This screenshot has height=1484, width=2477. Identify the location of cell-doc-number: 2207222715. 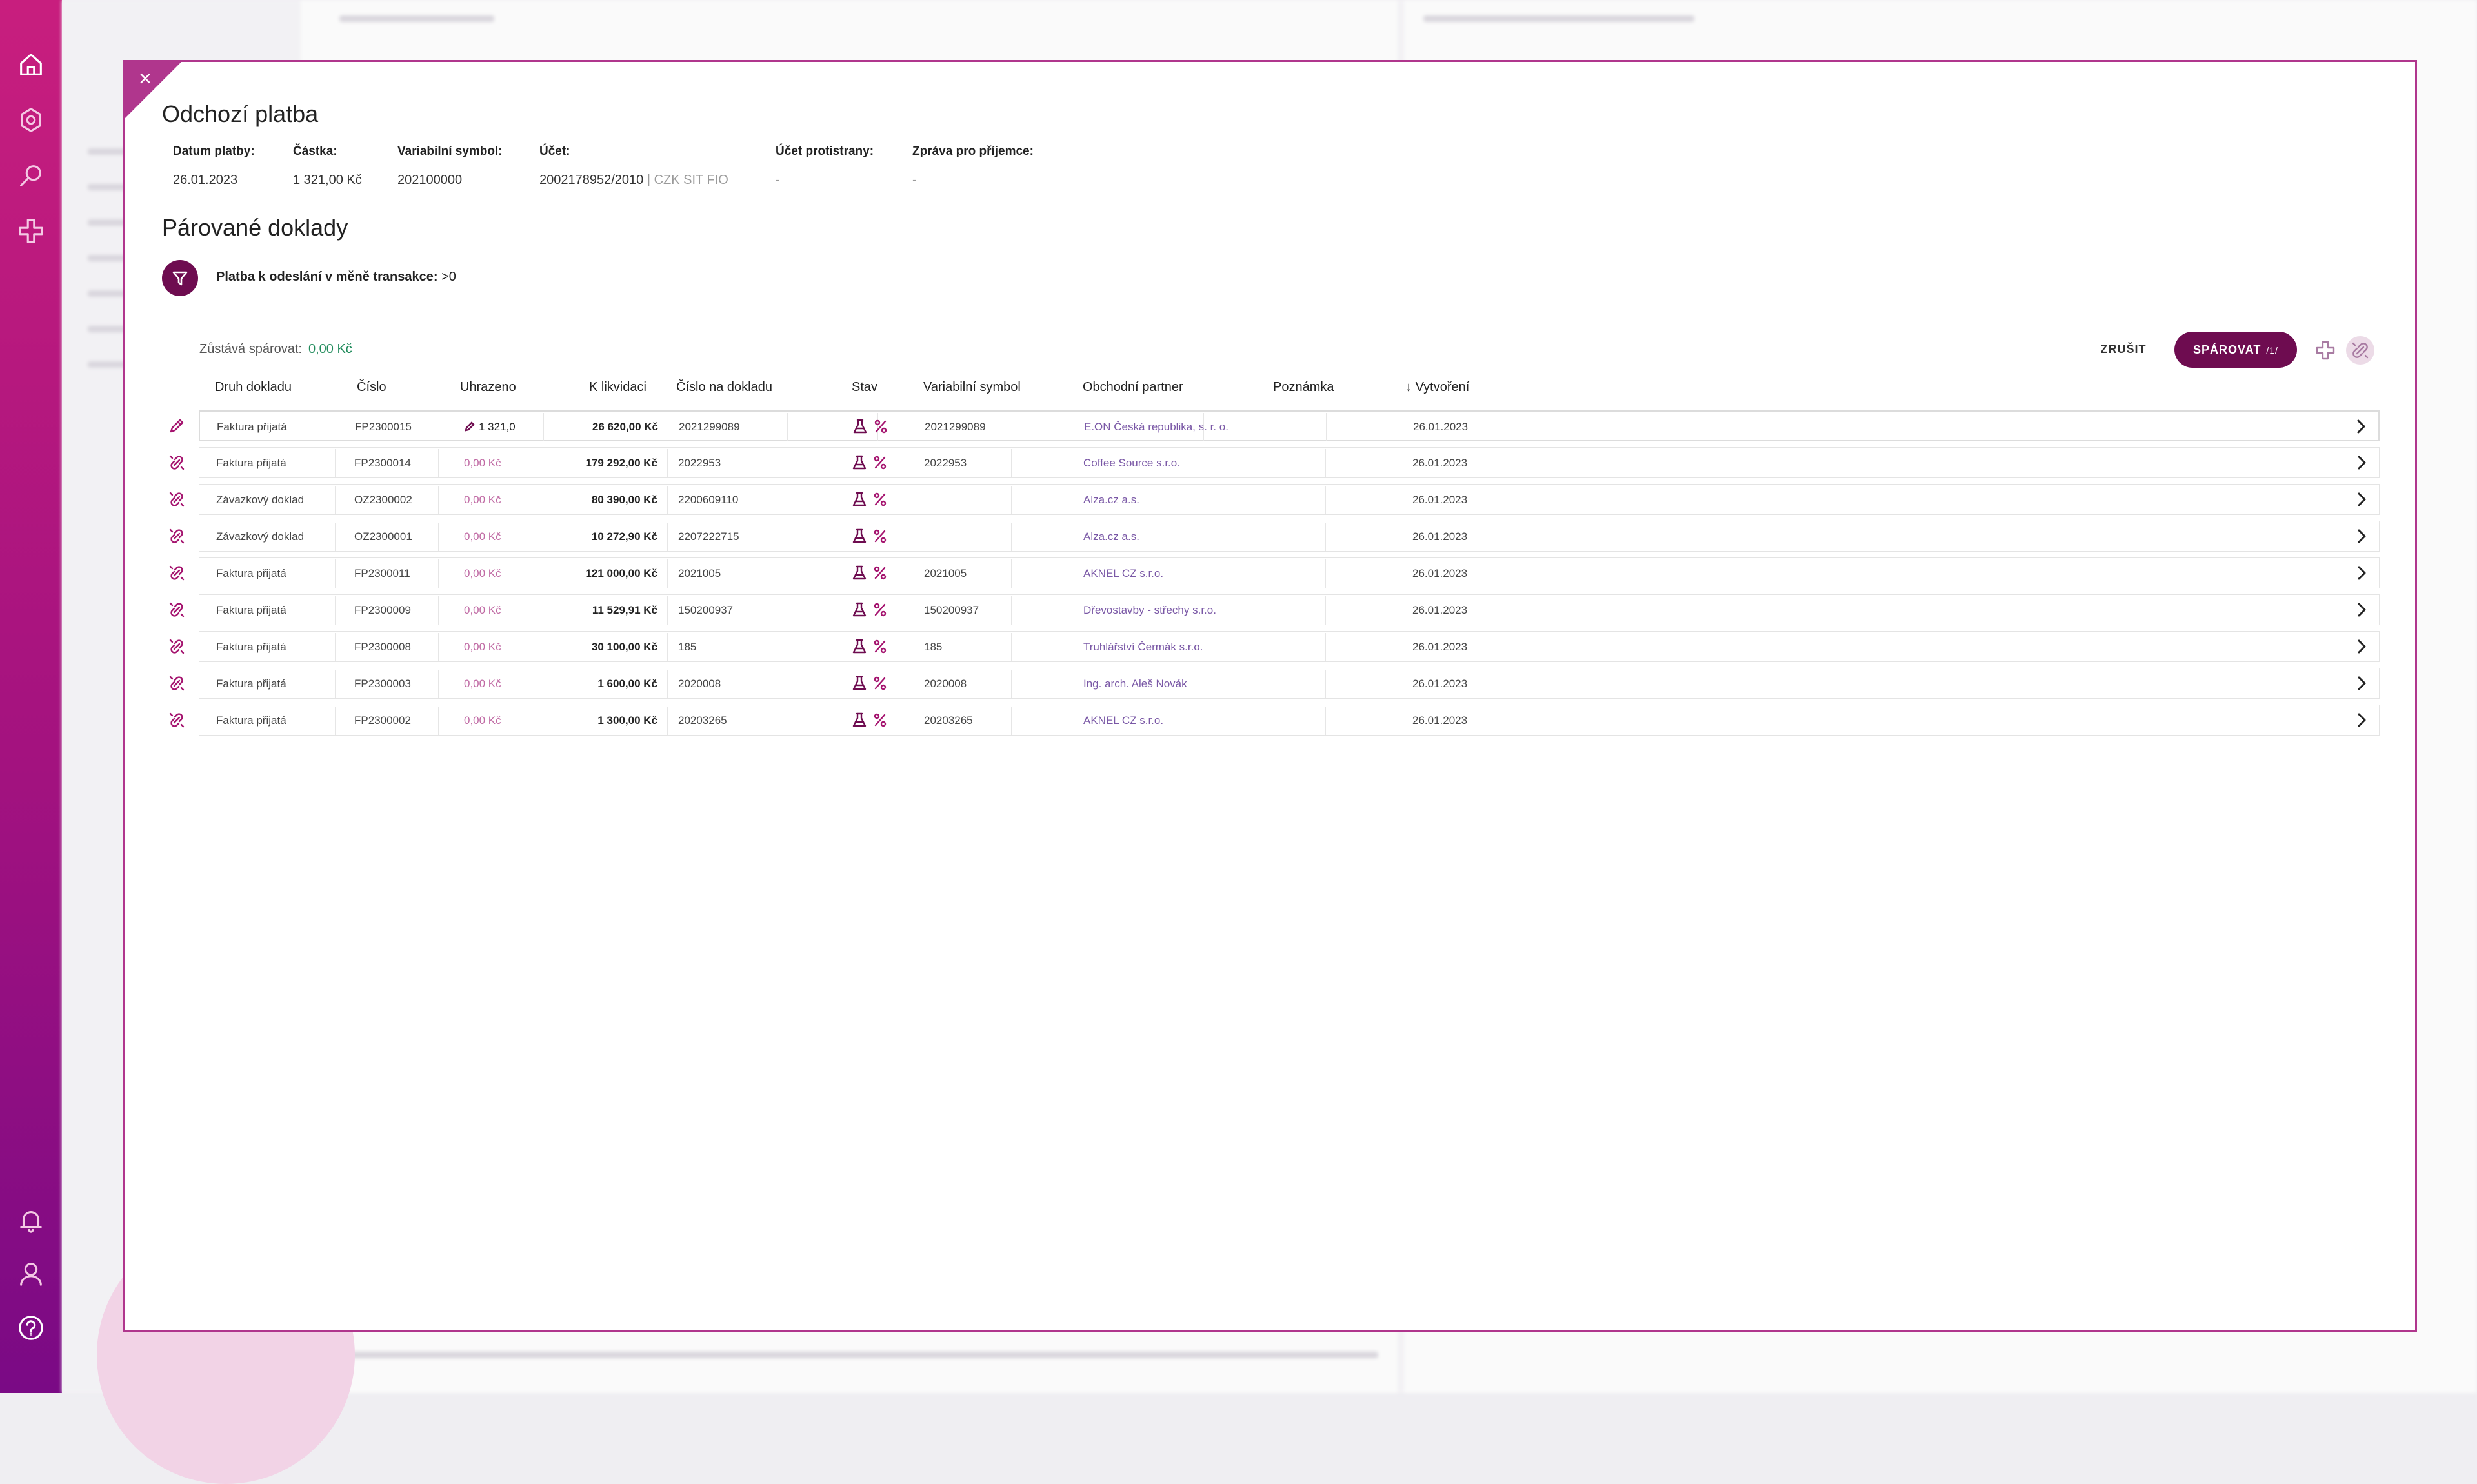
(708, 537).